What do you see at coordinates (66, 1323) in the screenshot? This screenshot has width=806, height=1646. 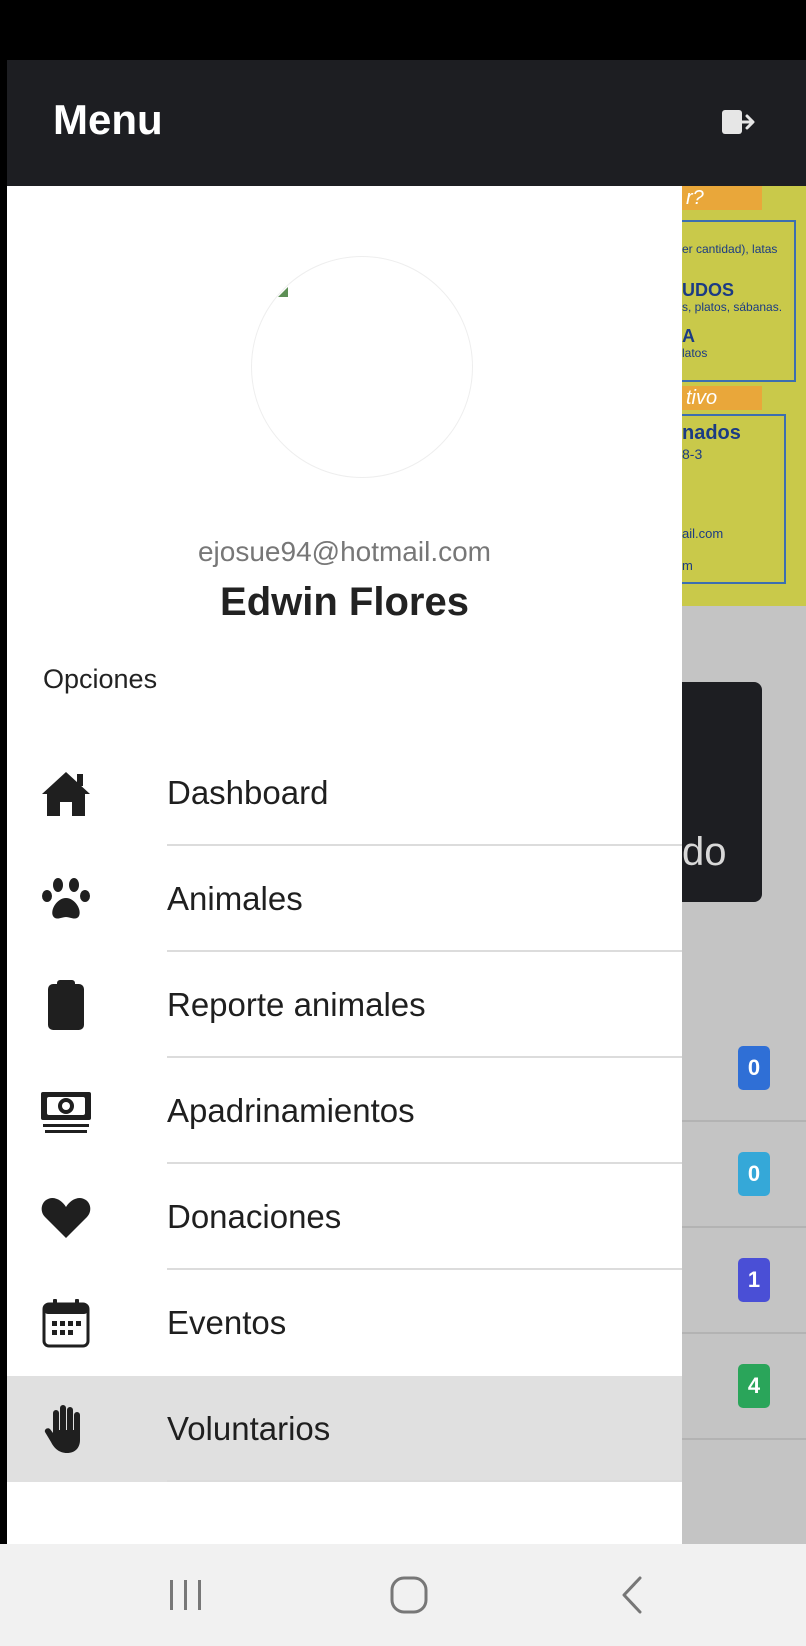 I see `calendar-icon` at bounding box center [66, 1323].